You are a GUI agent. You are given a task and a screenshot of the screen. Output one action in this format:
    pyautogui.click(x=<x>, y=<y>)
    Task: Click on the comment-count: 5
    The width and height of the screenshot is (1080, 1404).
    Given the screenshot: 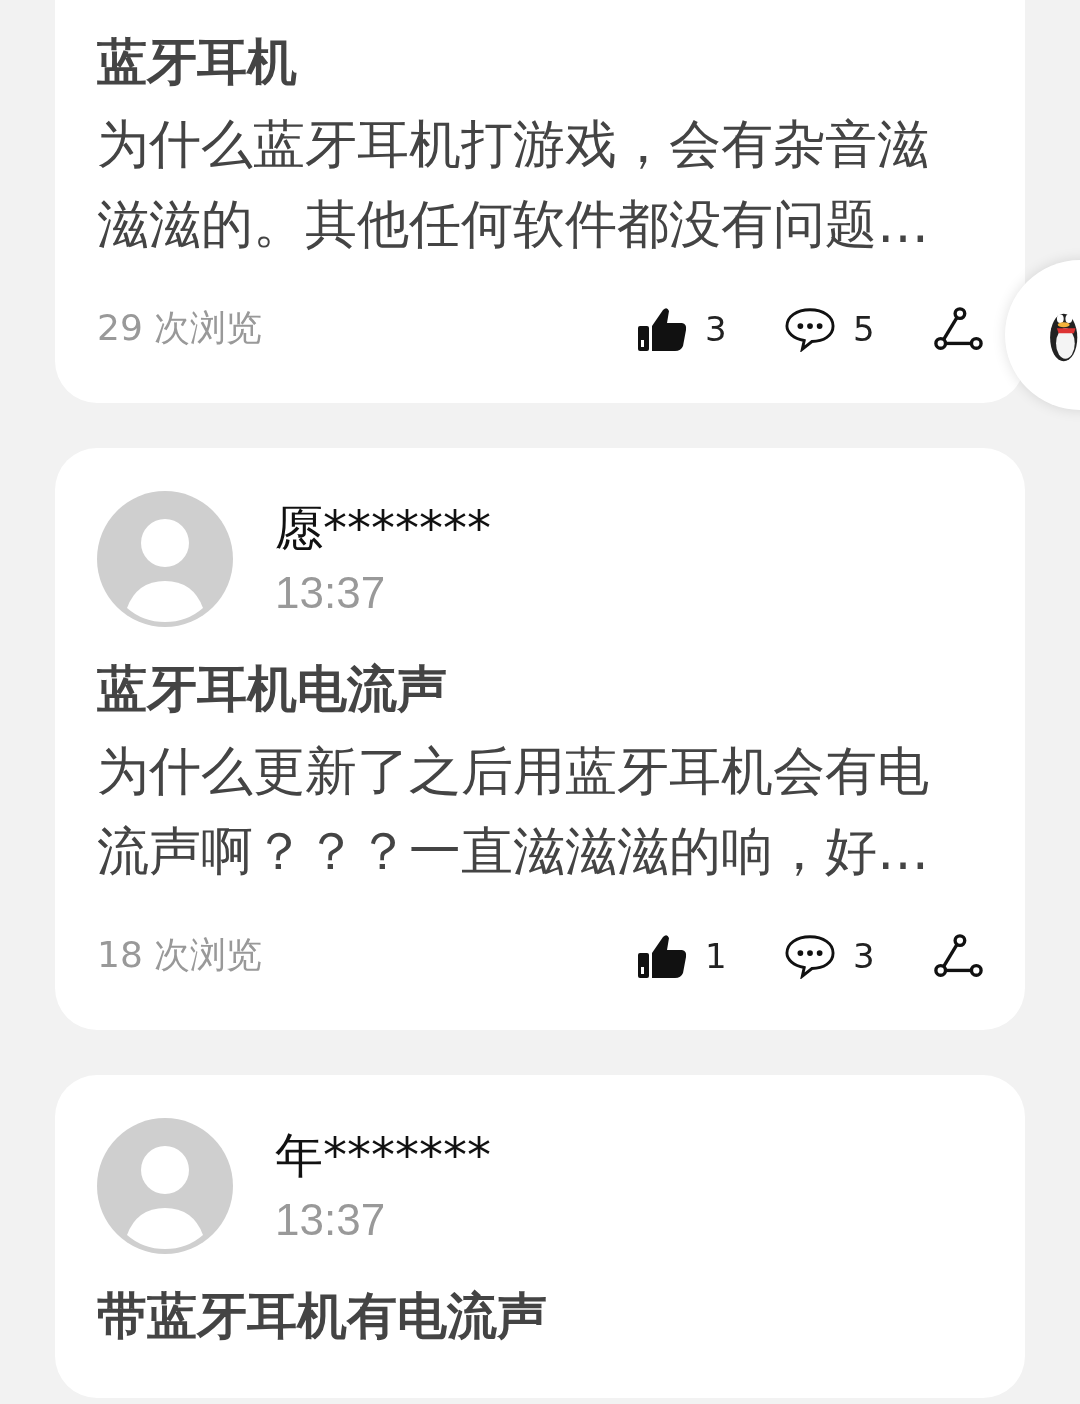 What is the action you would take?
    pyautogui.click(x=864, y=328)
    